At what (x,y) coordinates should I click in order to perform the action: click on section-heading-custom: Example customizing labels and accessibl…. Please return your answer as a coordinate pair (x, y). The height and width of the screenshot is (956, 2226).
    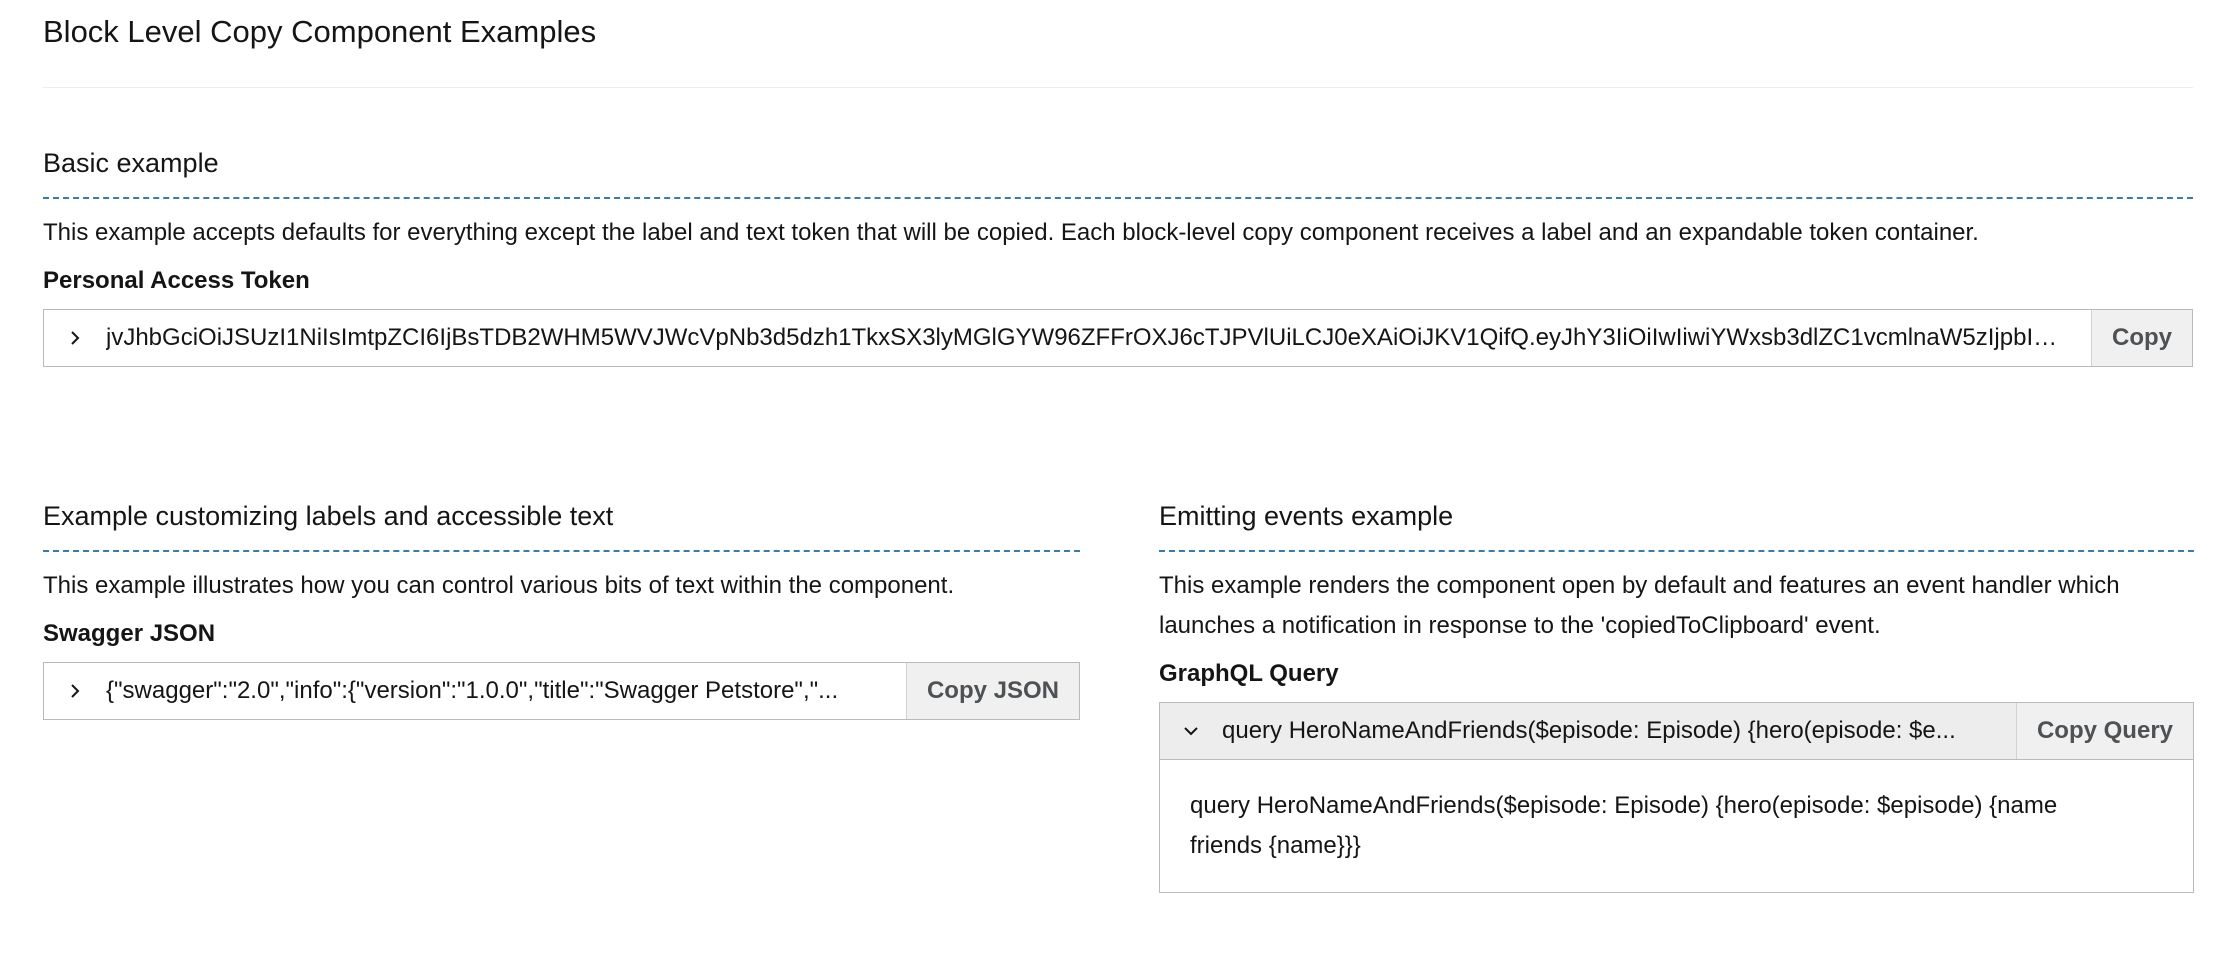
    Looking at the image, I should click on (328, 516).